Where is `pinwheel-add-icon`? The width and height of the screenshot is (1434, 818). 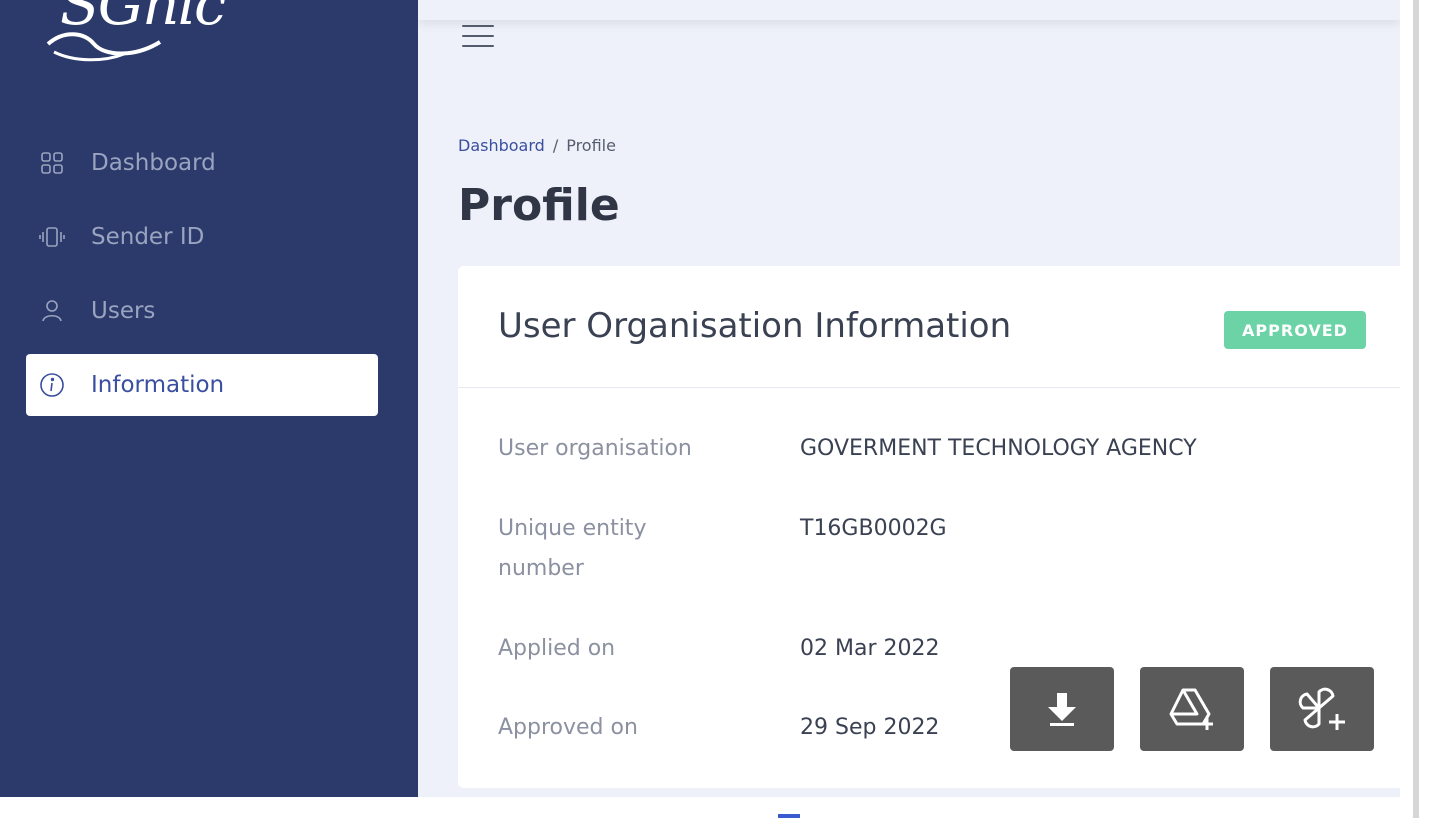
pinwheel-add-icon is located at coordinates (1321, 708).